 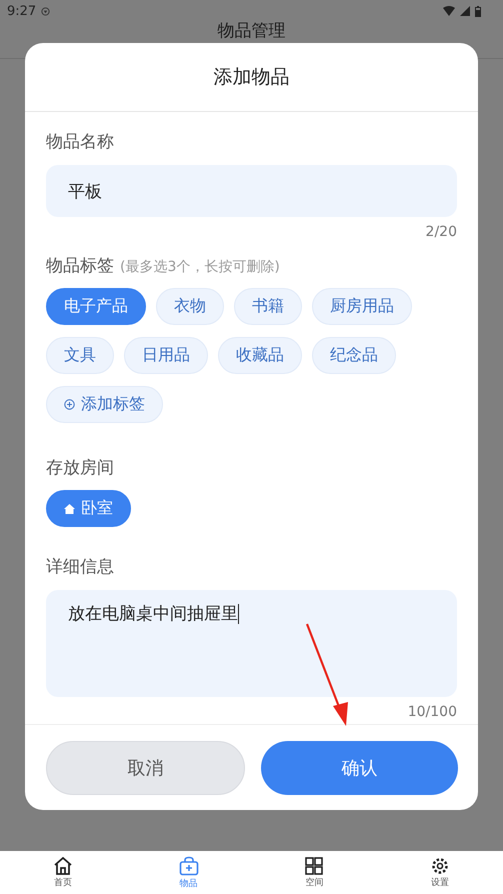 What do you see at coordinates (69, 509) in the screenshot?
I see `house-icon` at bounding box center [69, 509].